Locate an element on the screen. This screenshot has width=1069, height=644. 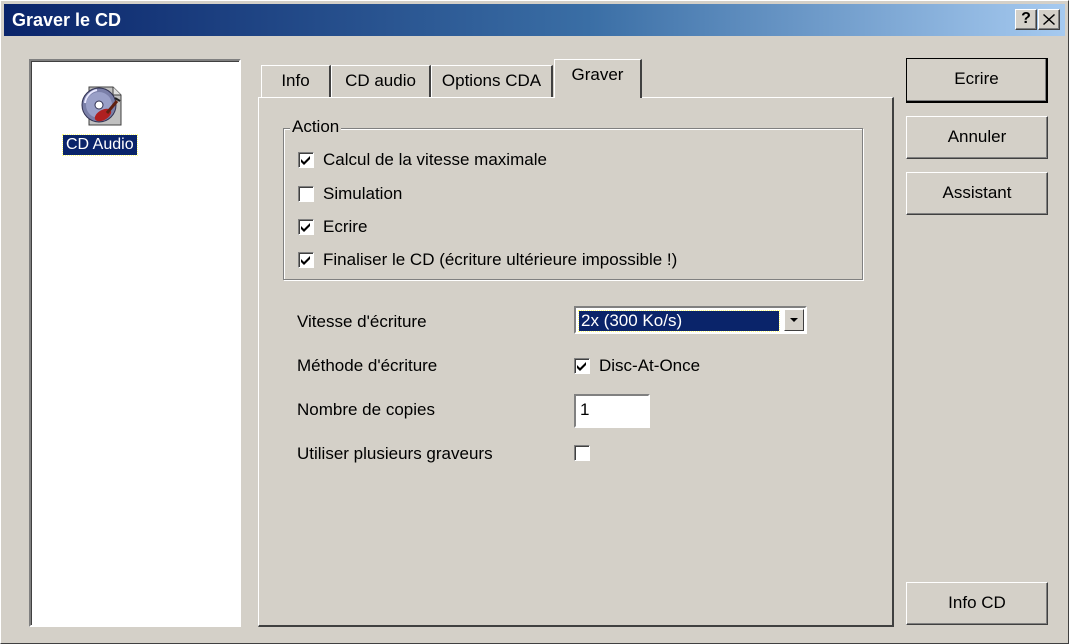
cd-audio-icon is located at coordinates (102, 105).